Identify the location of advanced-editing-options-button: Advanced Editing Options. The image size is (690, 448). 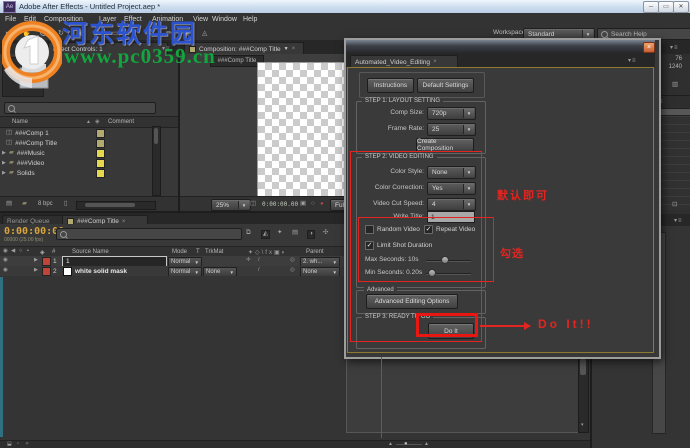
(412, 301).